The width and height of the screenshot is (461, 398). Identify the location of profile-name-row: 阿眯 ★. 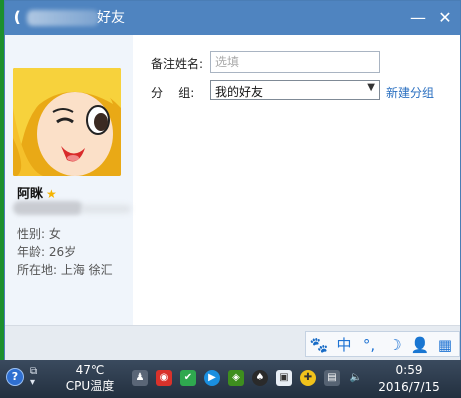
(37, 192).